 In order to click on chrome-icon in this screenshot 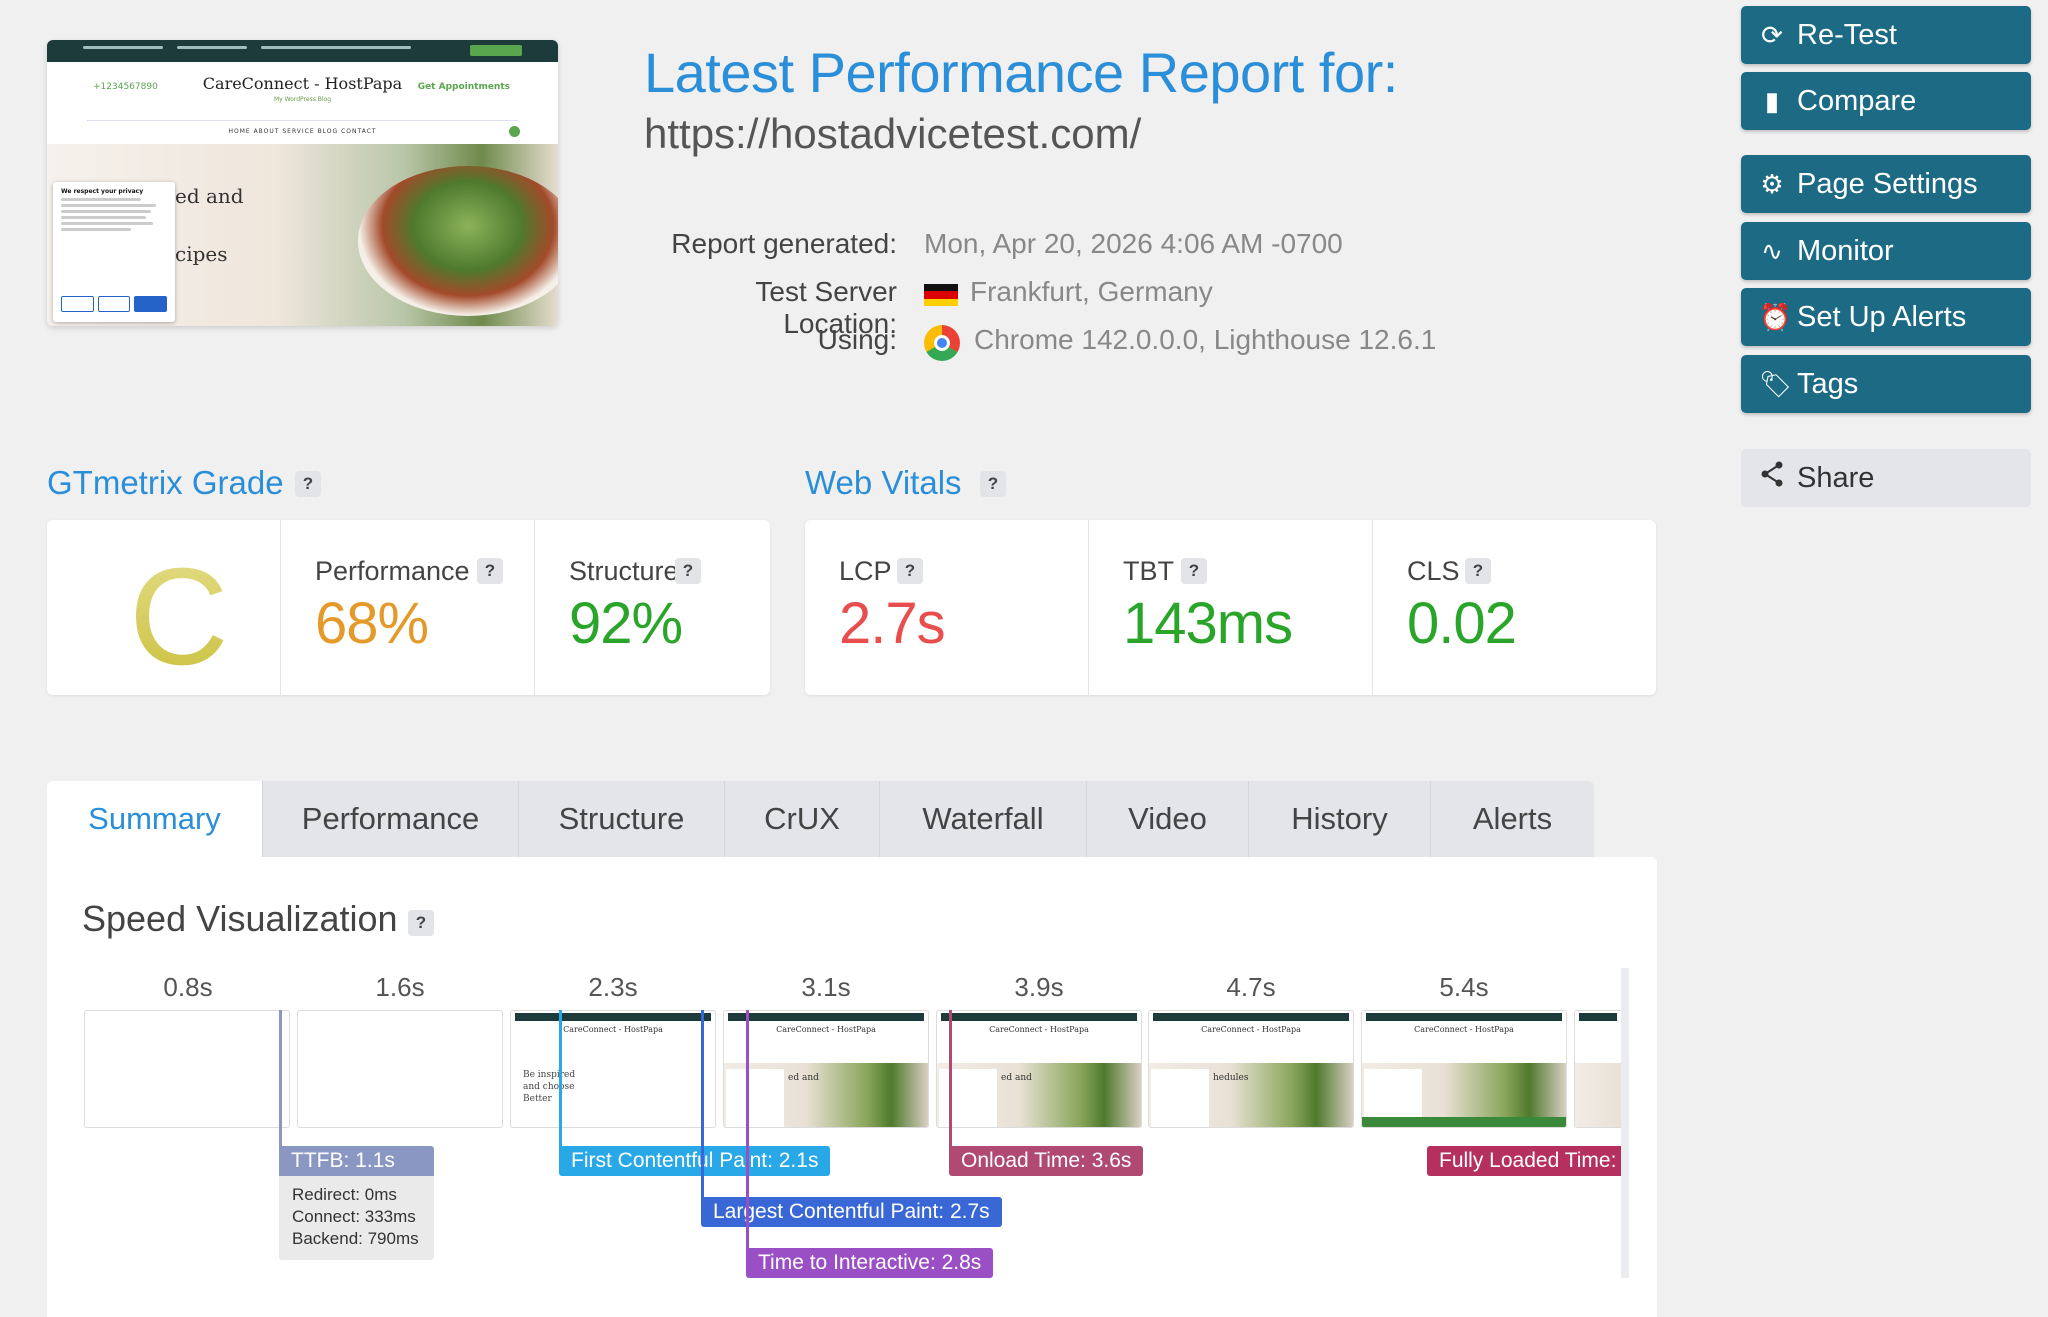, I will do `click(942, 343)`.